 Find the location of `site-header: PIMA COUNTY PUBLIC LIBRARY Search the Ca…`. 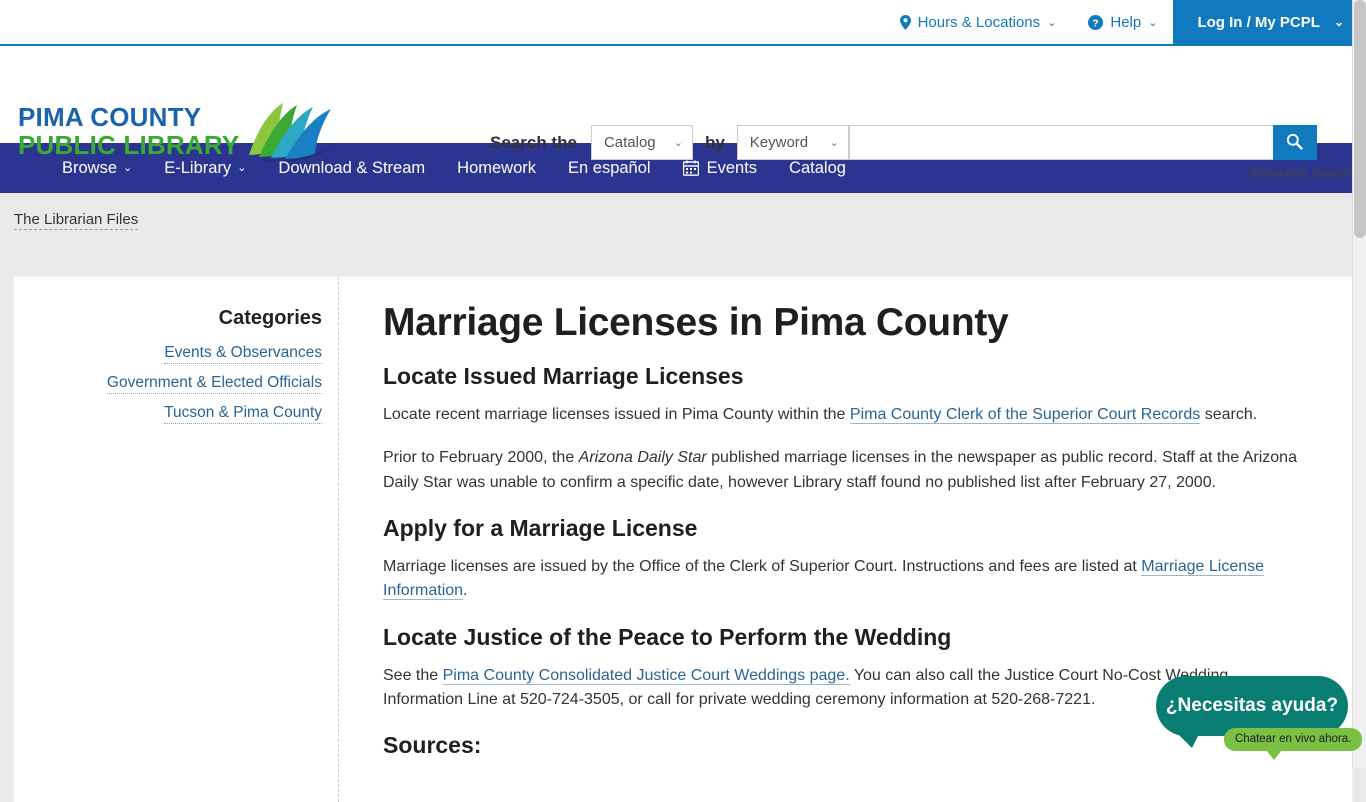

site-header: PIMA COUNTY PUBLIC LIBRARY Search the Ca… is located at coordinates (683, 94).